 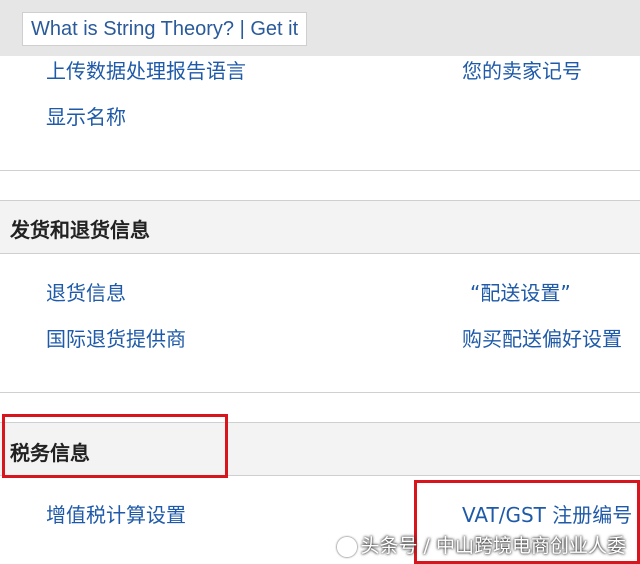 I want to click on watermark-text: 头条号 / 中山跨境电商创业人委, so click(x=493, y=546).